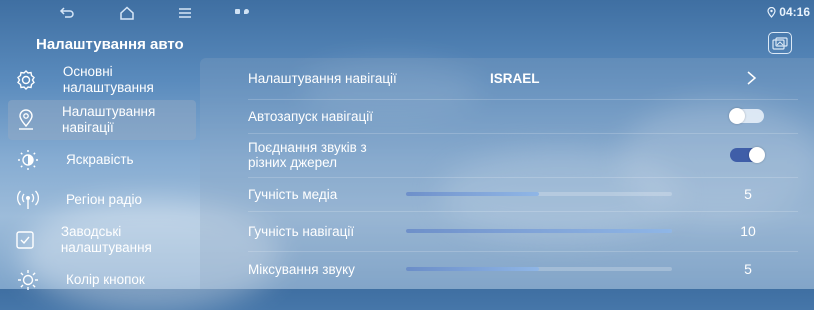 The height and width of the screenshot is (310, 814). I want to click on setting-label: Налаштування навігації, so click(322, 78).